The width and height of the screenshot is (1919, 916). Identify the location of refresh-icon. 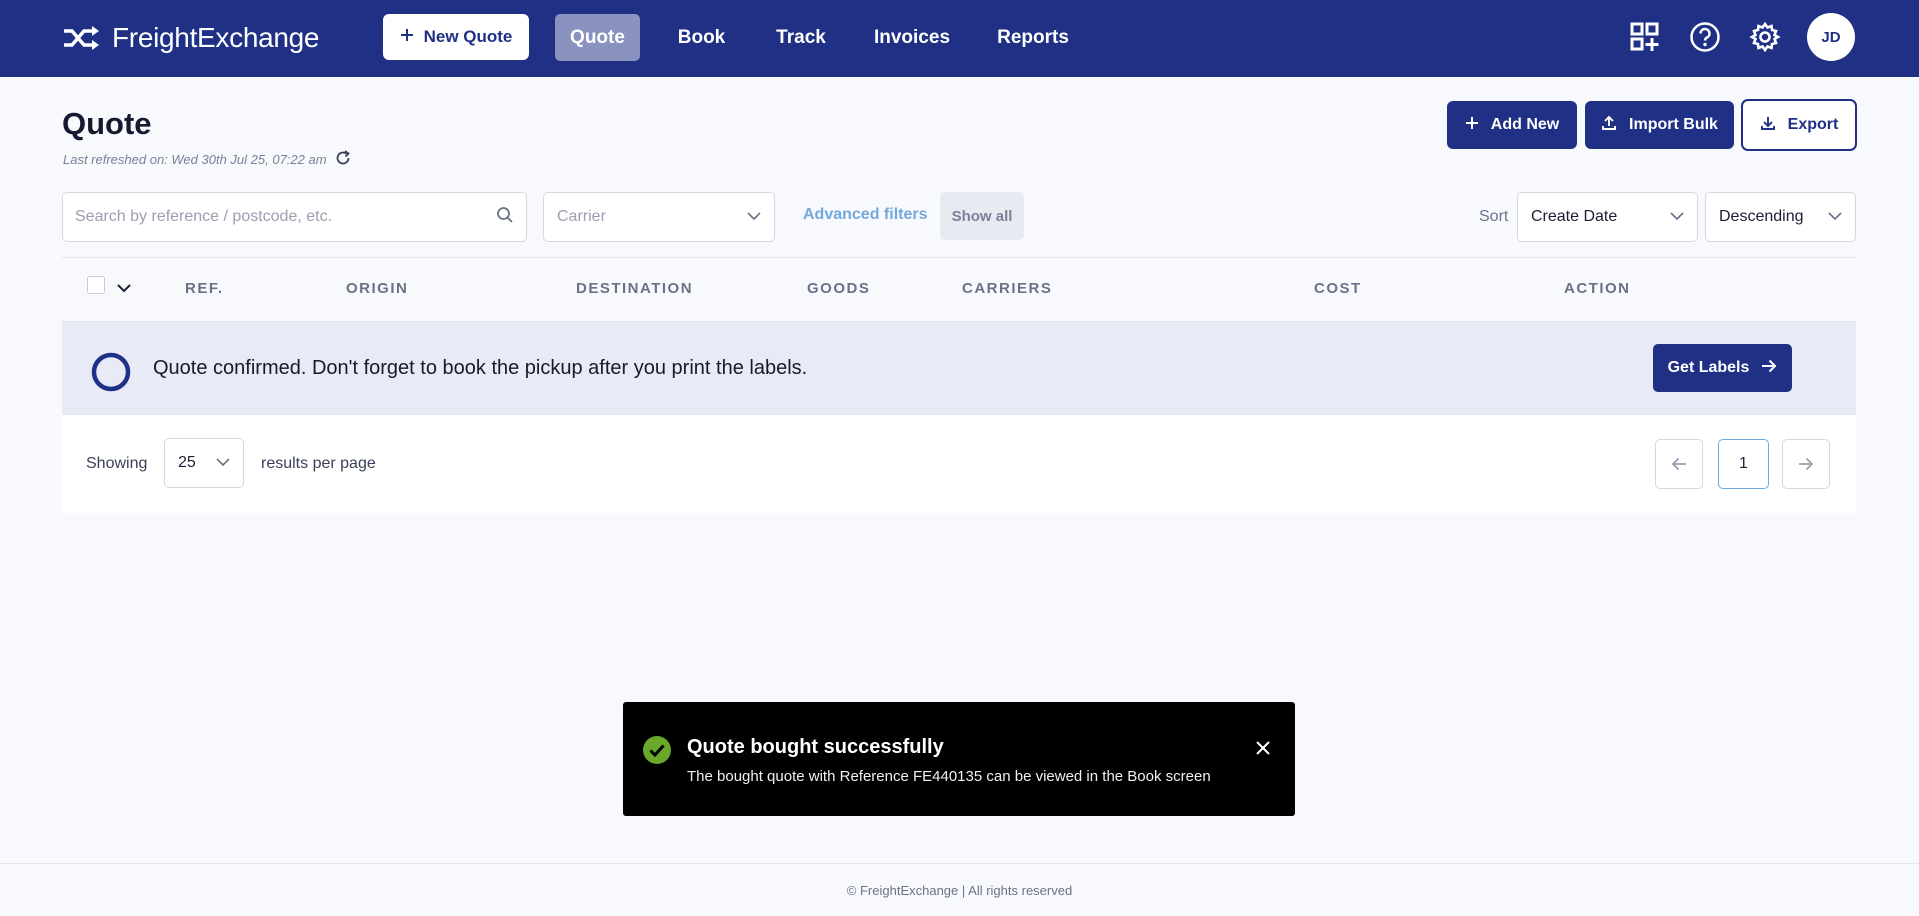
(343, 159).